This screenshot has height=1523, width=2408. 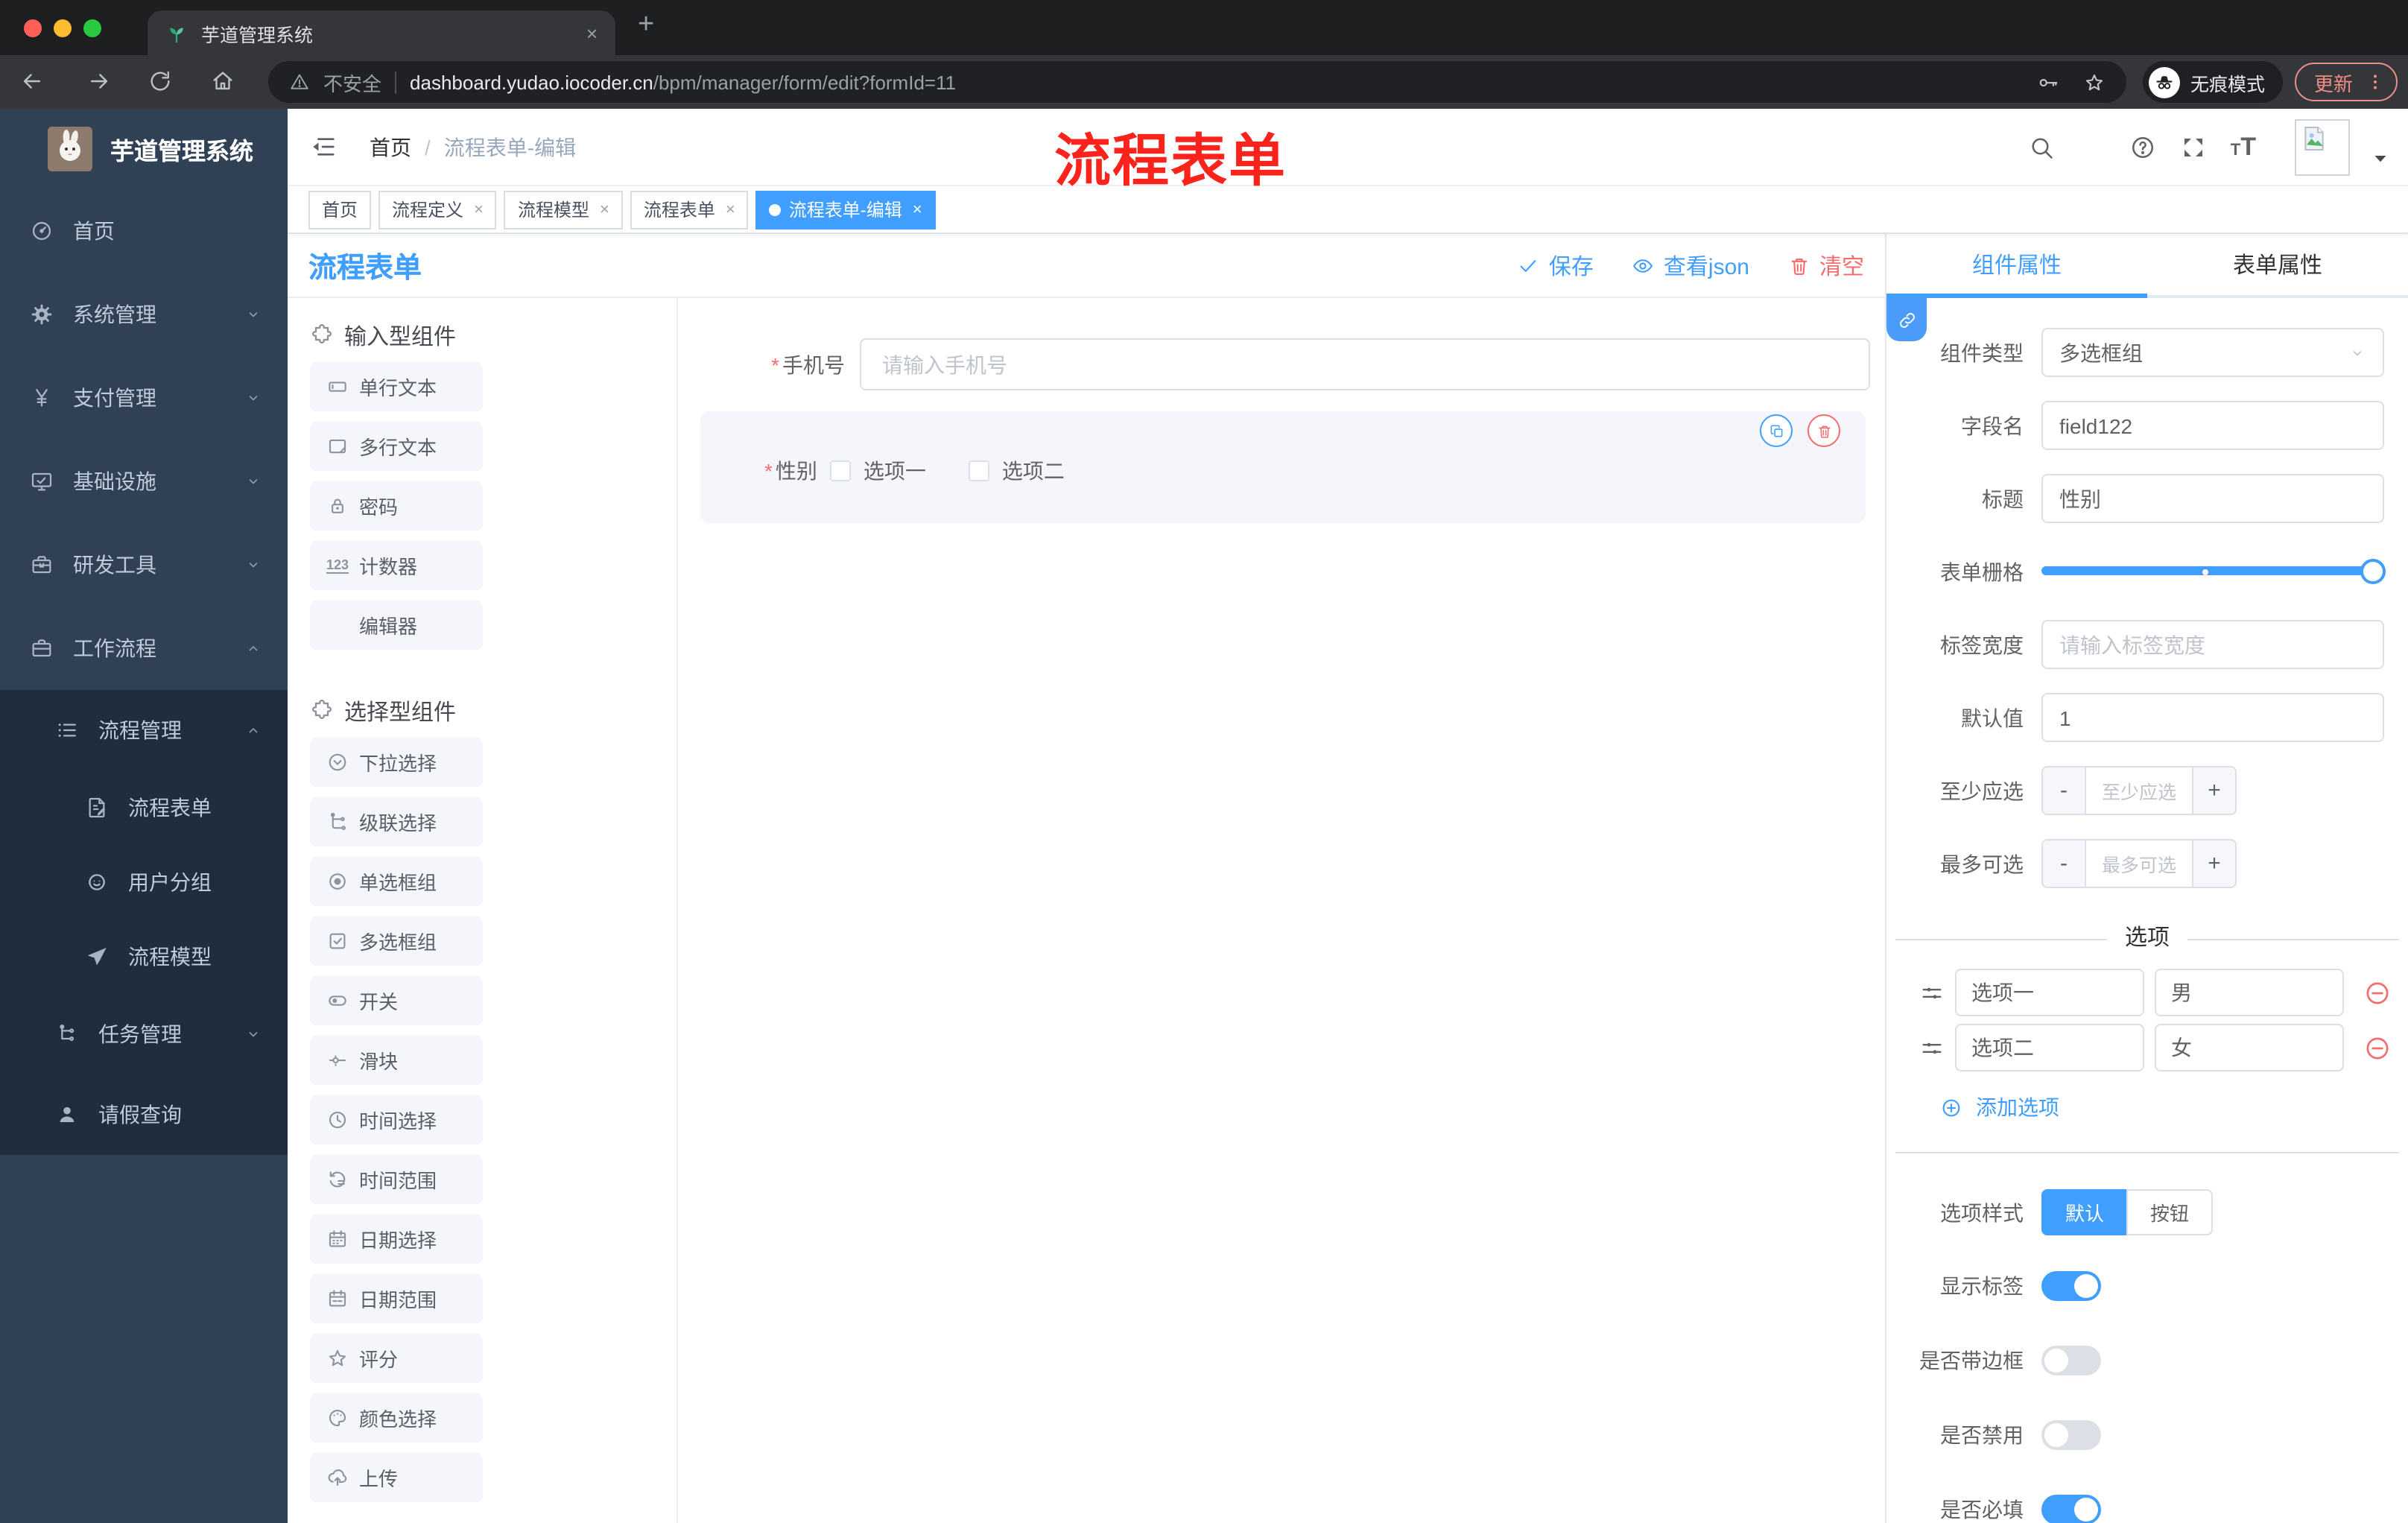 I want to click on prop-input-字段名, so click(x=2212, y=426).